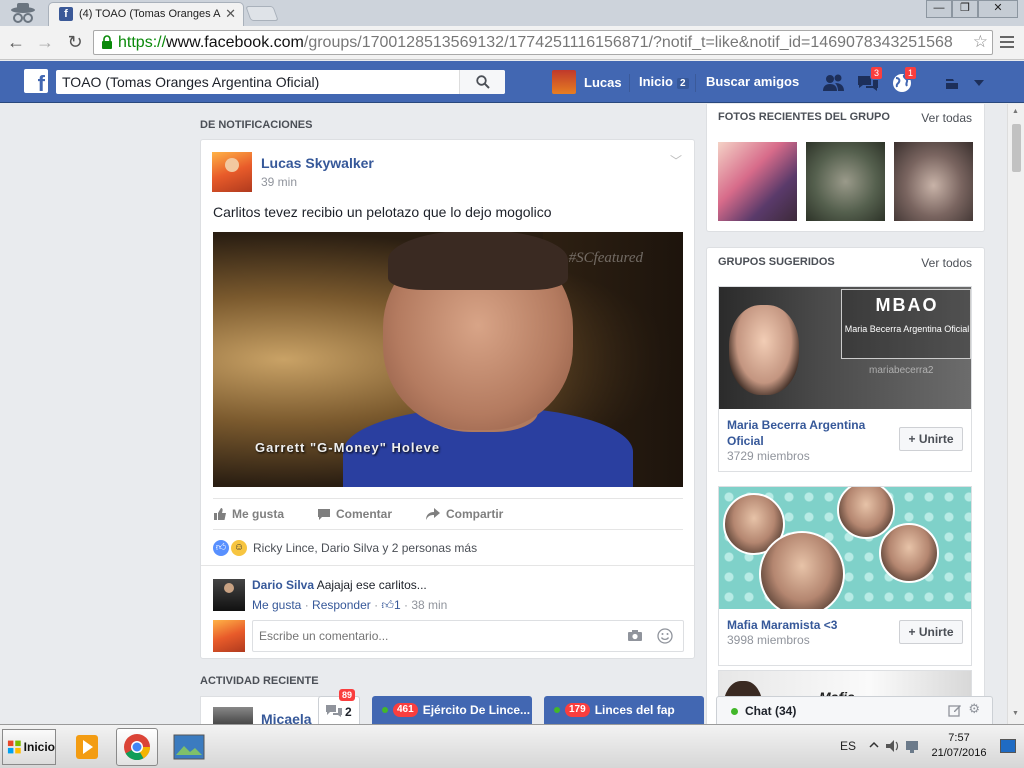 The image size is (1024, 768). Describe the element at coordinates (107, 42) in the screenshot. I see `lock-icon` at that location.